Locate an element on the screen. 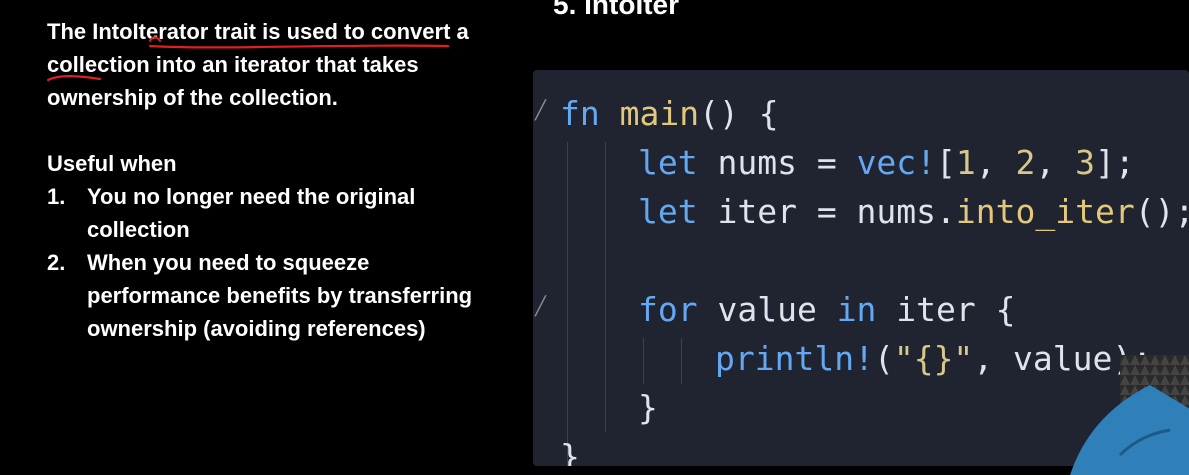  code-token: ]; is located at coordinates (1115, 162).